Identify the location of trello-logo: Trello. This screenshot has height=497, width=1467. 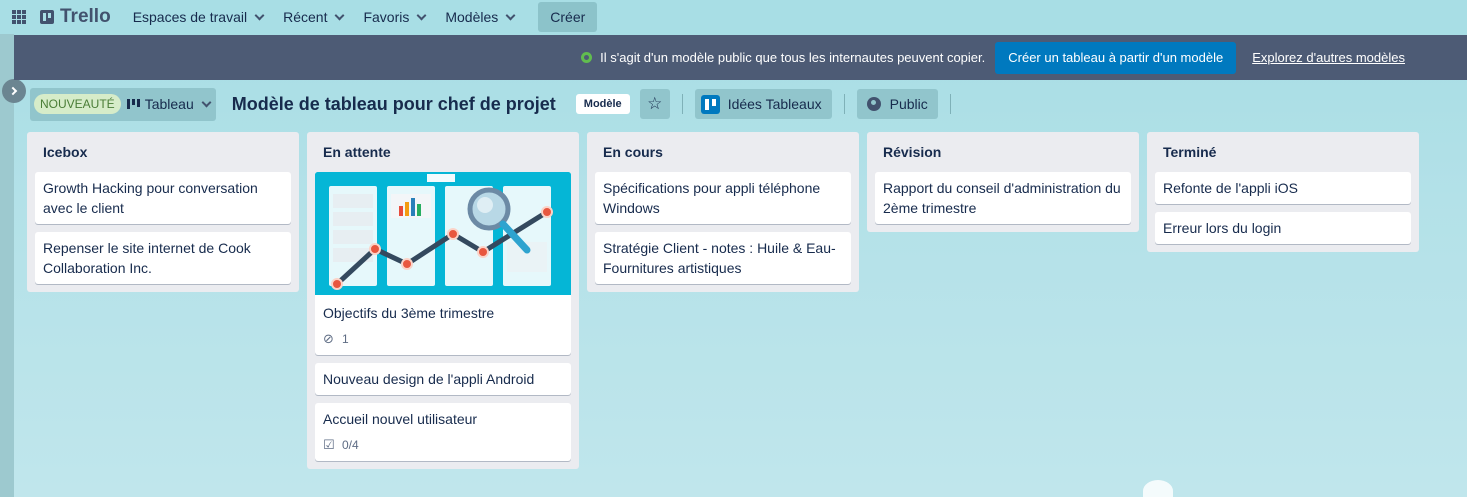
(75, 17).